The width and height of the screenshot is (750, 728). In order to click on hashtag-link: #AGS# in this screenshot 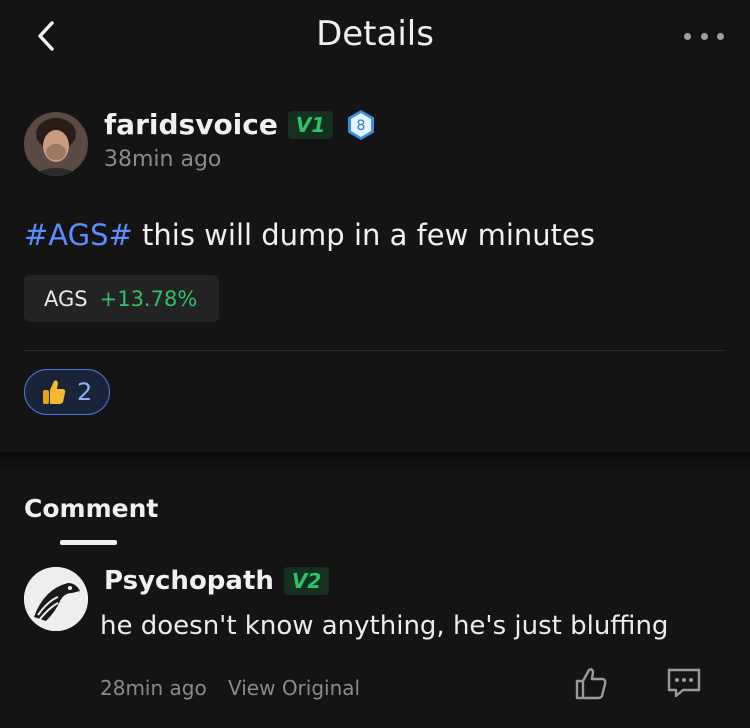, I will do `click(78, 235)`.